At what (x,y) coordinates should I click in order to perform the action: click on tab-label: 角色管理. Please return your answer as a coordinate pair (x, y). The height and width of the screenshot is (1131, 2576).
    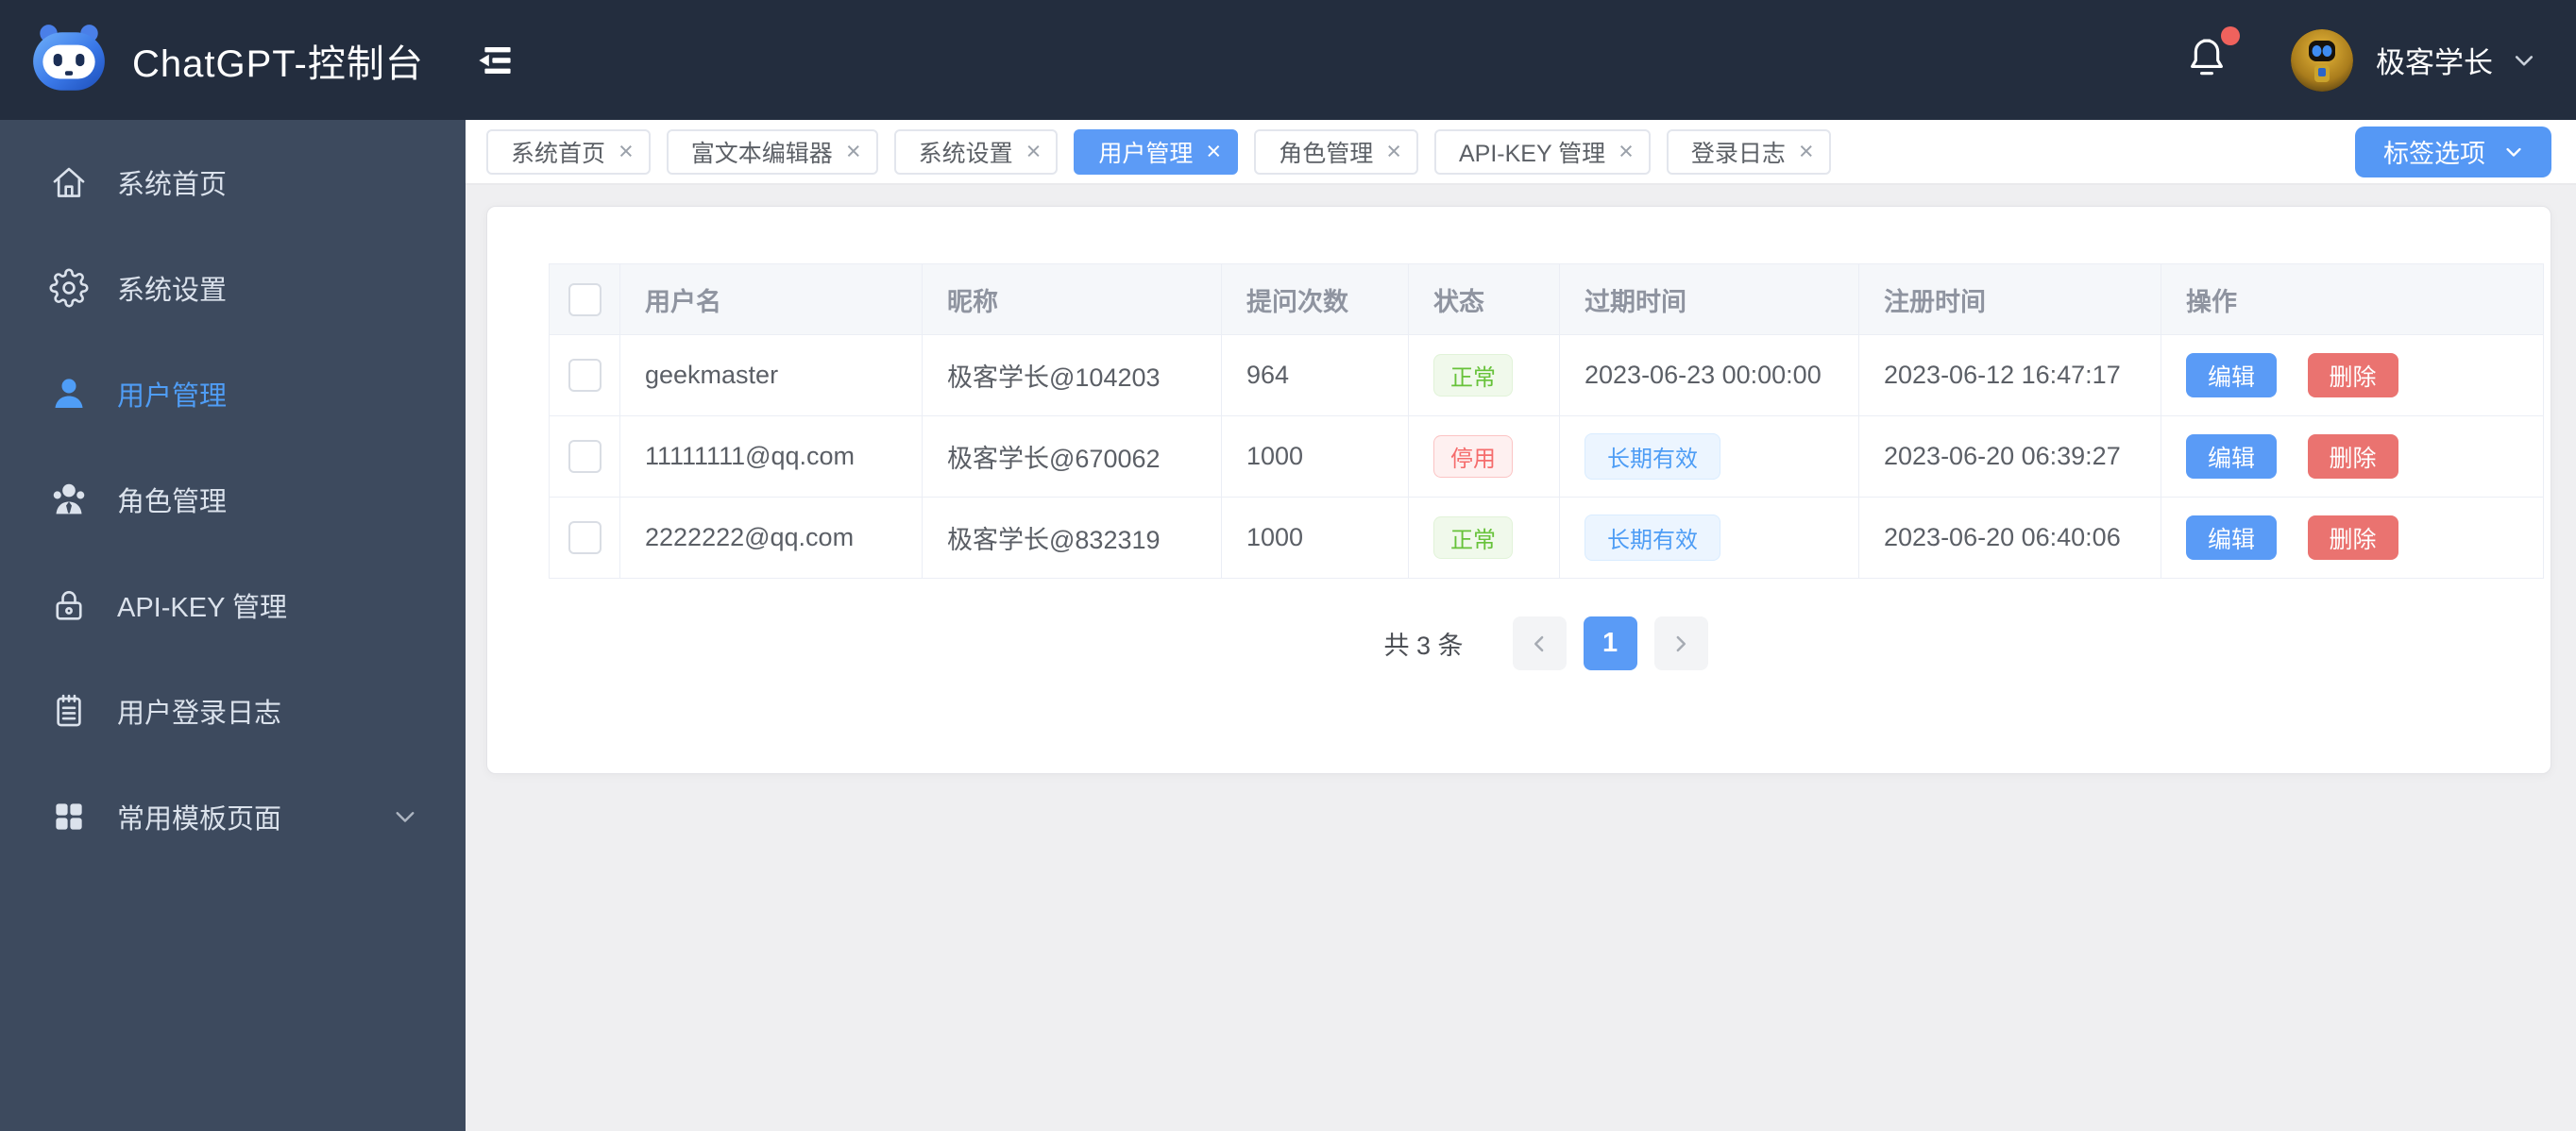
    Looking at the image, I should click on (1326, 153).